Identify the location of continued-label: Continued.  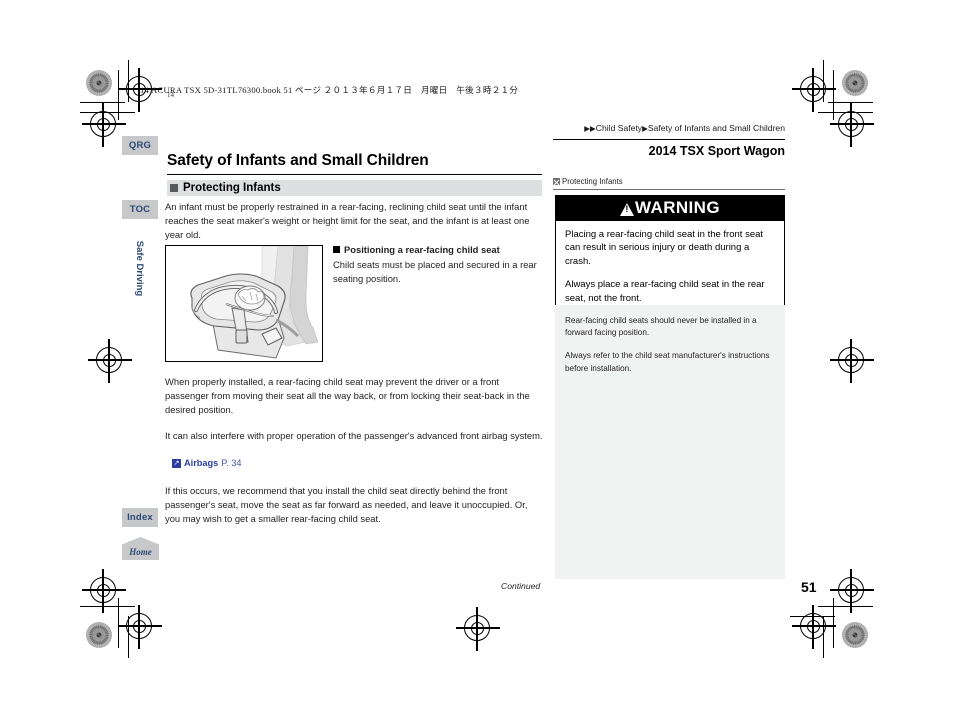
(521, 586).